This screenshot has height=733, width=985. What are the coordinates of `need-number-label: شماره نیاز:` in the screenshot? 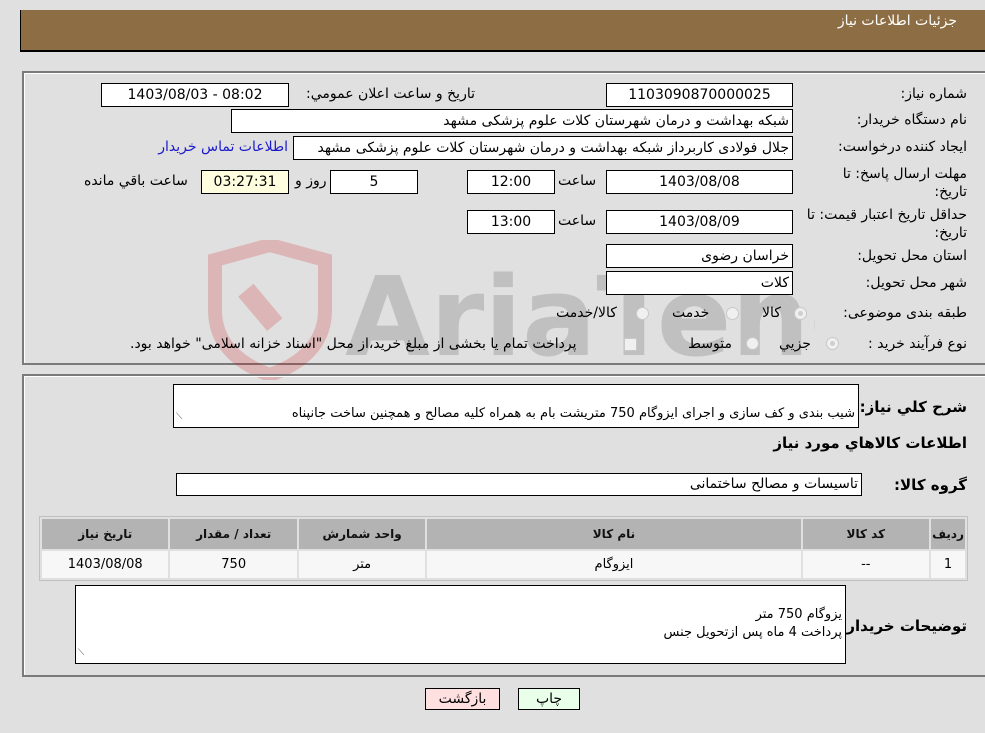 It's located at (934, 94).